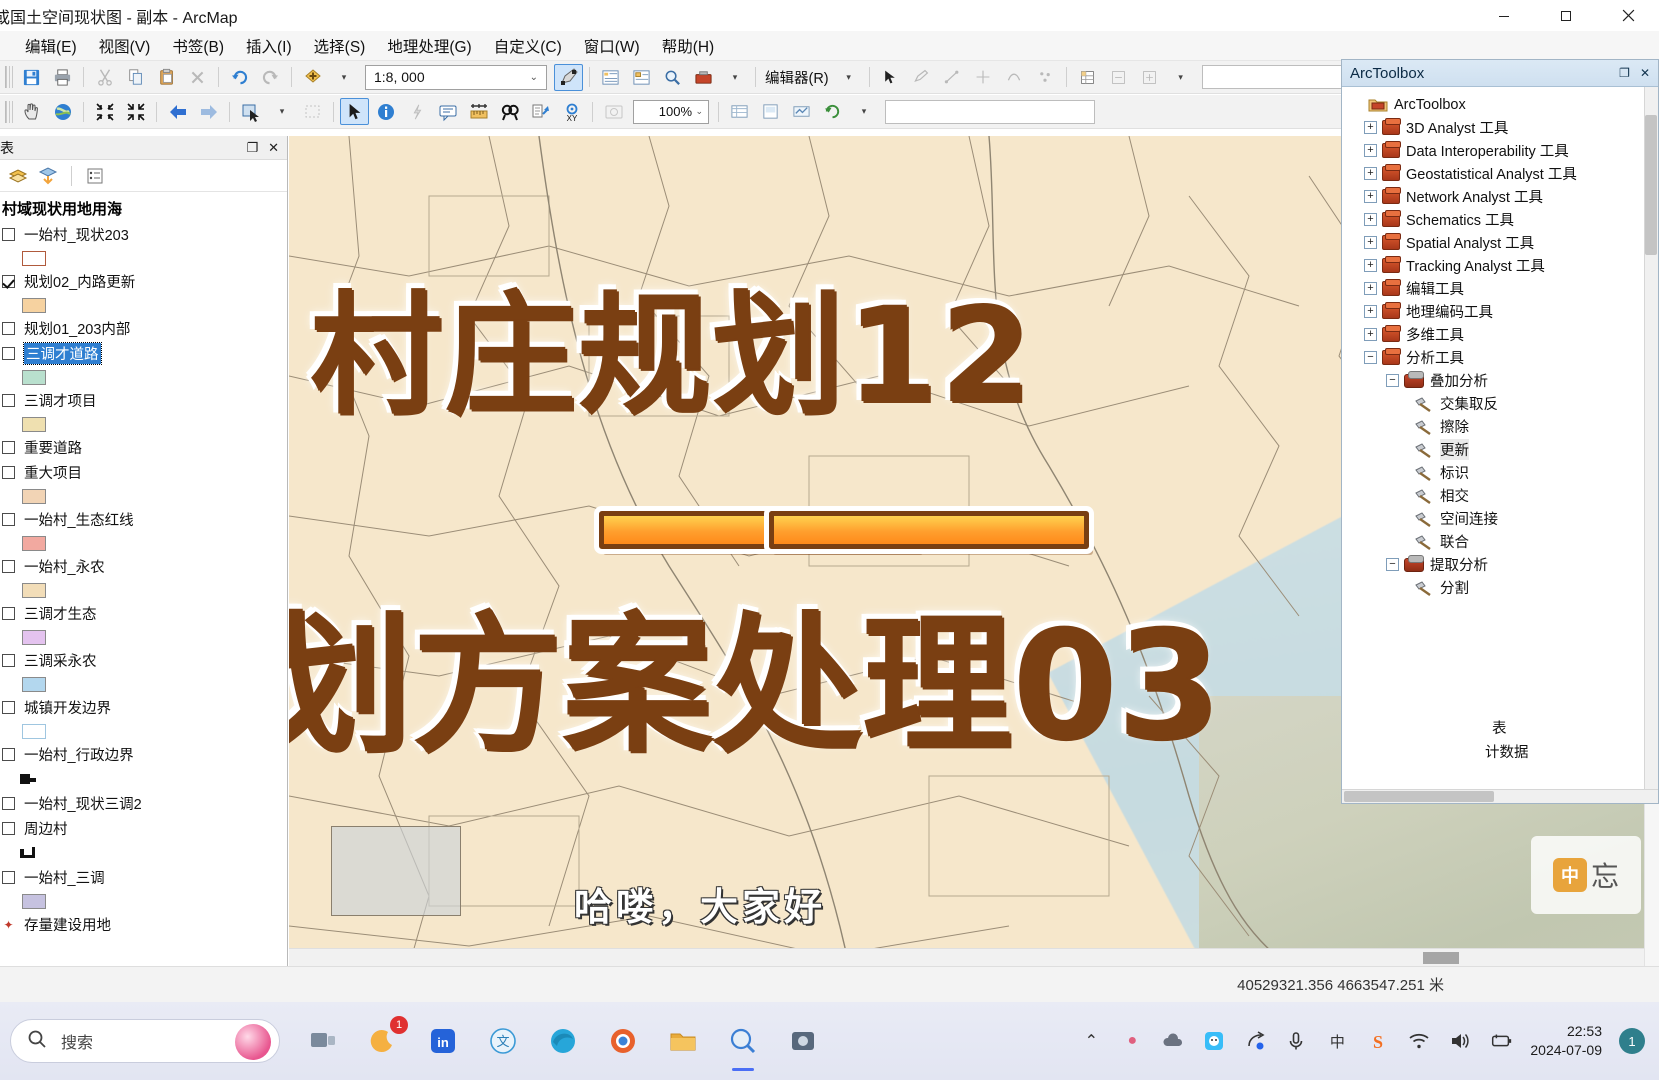 This screenshot has height=1080, width=1659. I want to click on copy-icon, so click(135, 77).